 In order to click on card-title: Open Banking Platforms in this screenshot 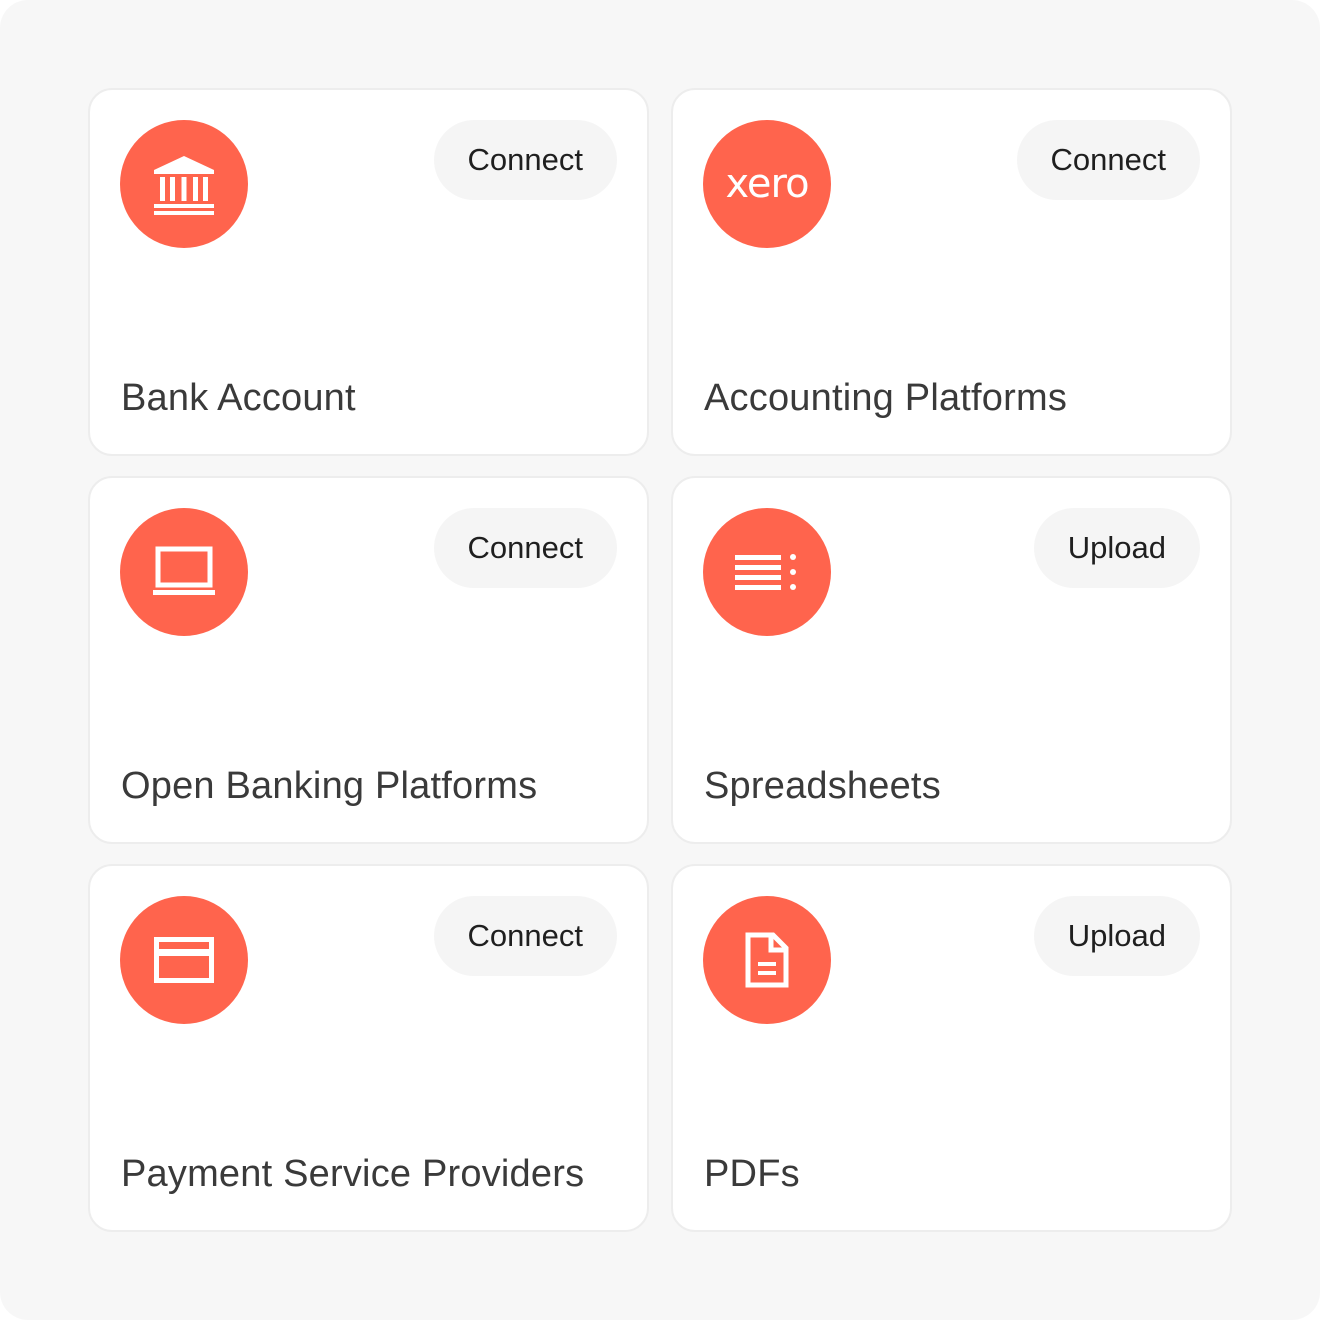, I will do `click(329, 786)`.